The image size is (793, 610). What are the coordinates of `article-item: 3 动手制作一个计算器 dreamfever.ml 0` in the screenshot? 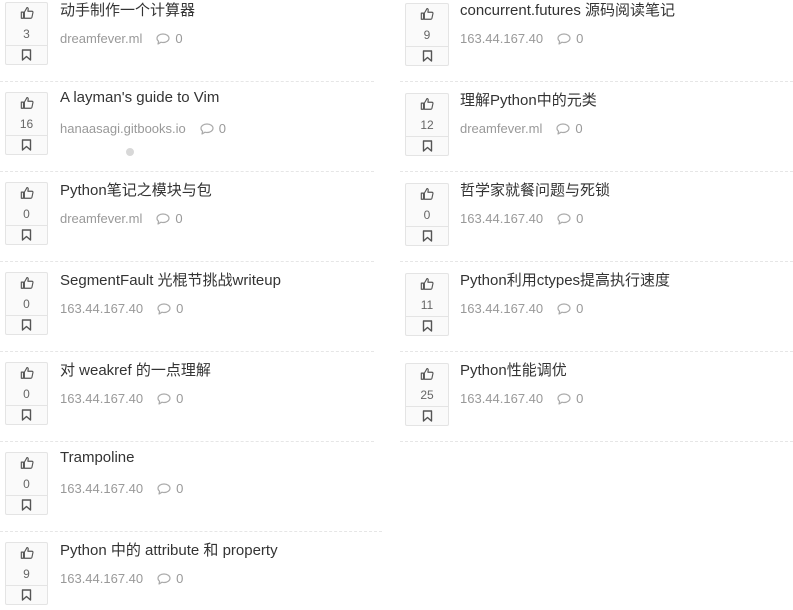 It's located at (191, 41).